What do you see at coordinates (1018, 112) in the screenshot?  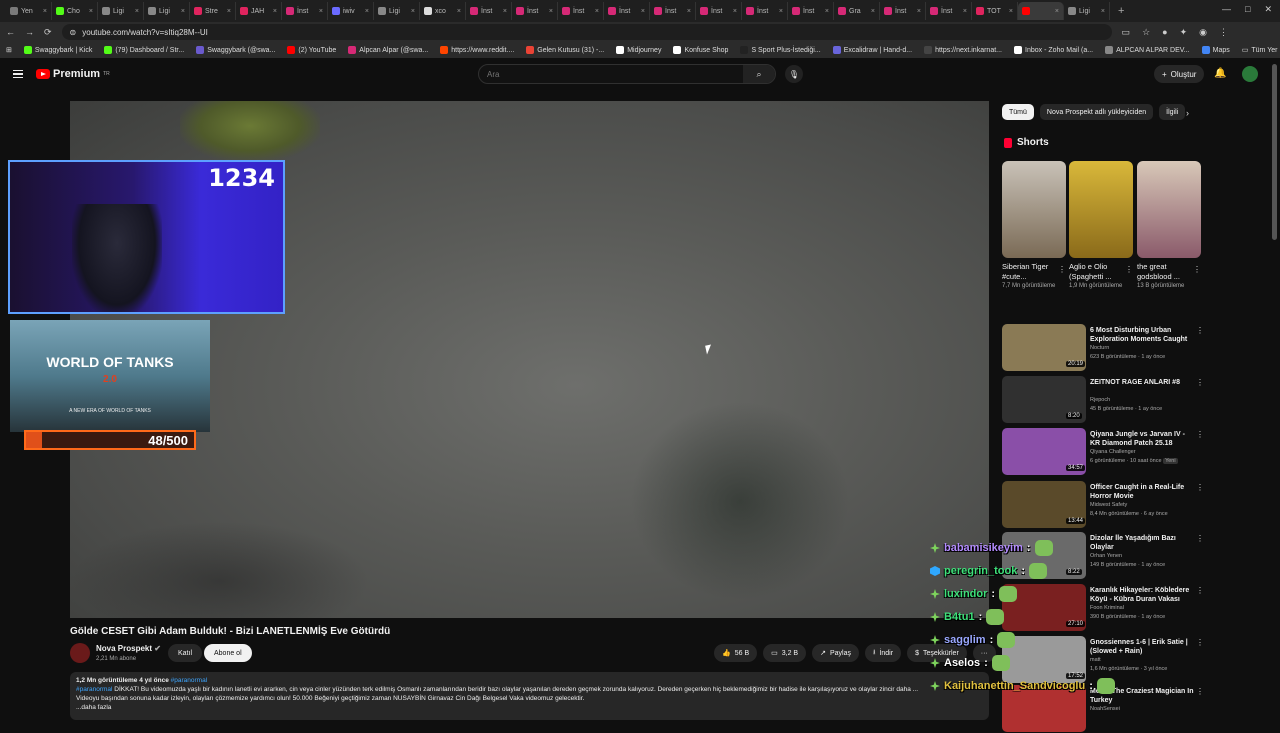 I see `chip-all: Tümü` at bounding box center [1018, 112].